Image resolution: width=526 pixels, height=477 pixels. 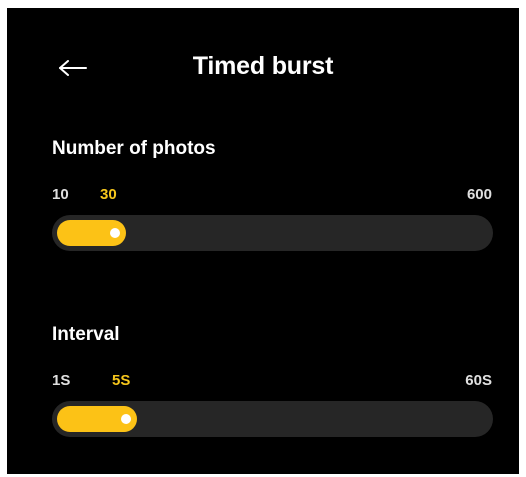 I want to click on photos-slider, so click(x=272, y=233).